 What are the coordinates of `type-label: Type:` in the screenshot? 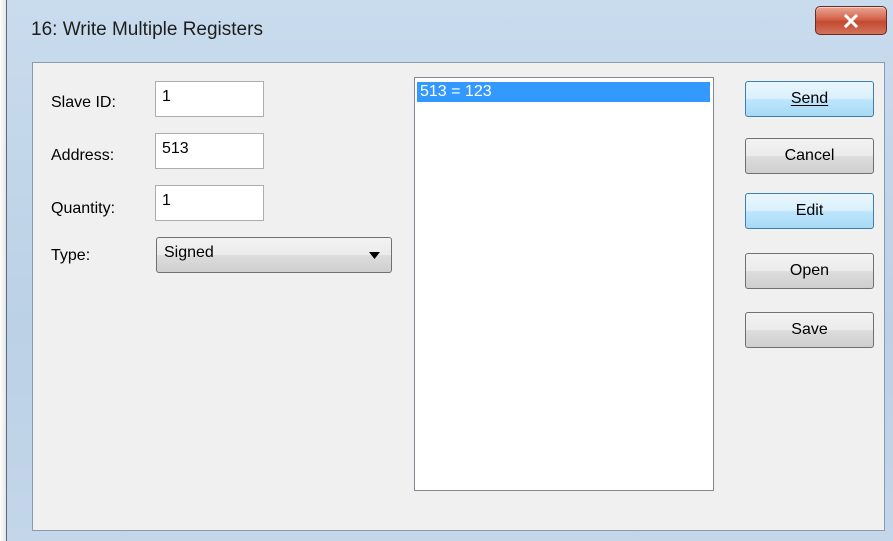 It's located at (71, 255).